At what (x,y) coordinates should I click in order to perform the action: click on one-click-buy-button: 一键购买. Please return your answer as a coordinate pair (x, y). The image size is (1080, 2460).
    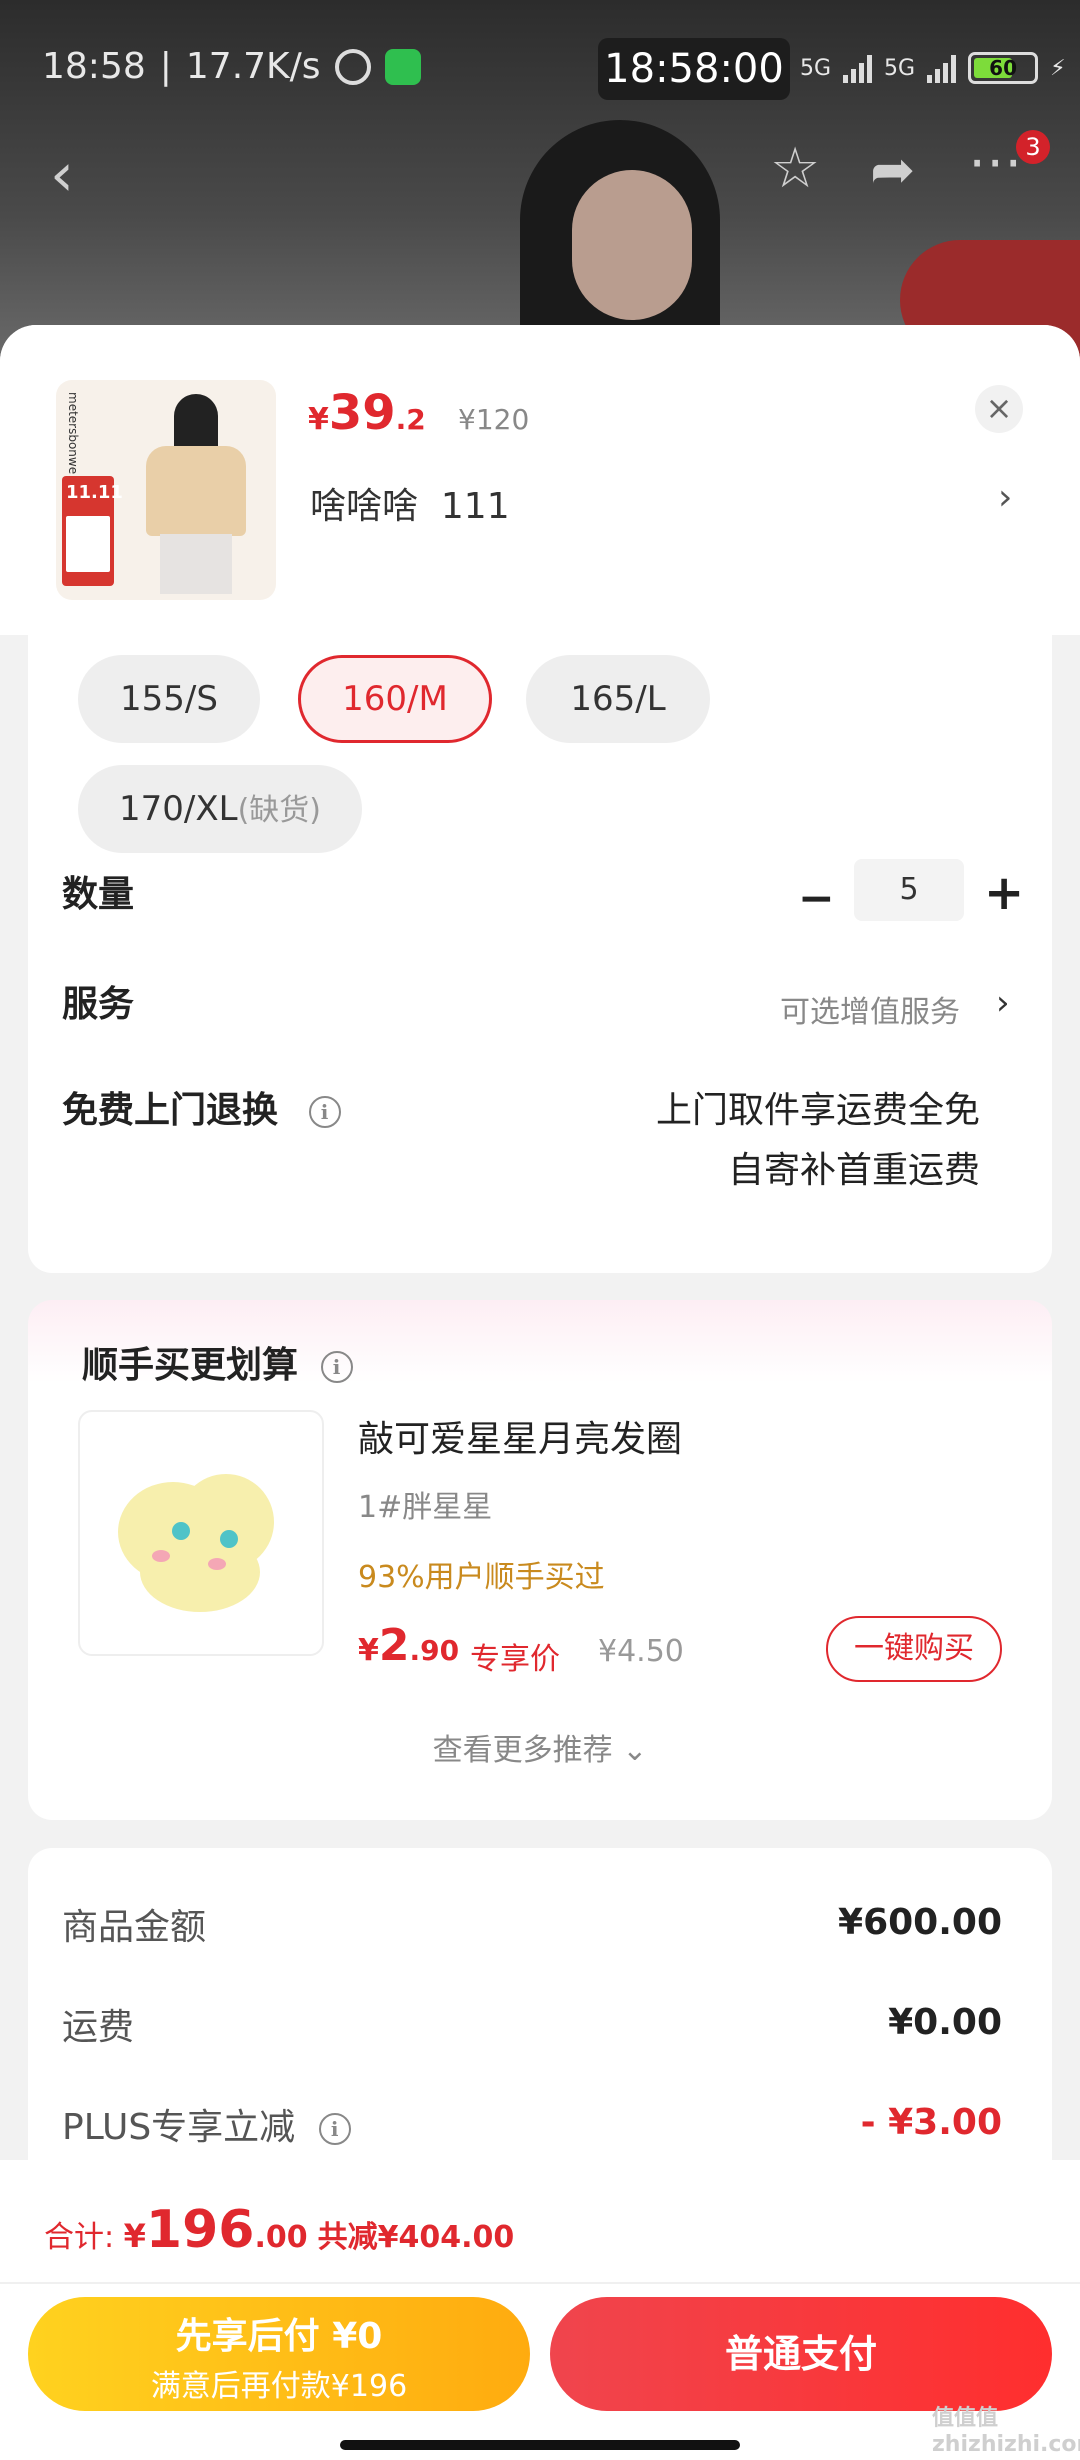
    Looking at the image, I should click on (914, 1649).